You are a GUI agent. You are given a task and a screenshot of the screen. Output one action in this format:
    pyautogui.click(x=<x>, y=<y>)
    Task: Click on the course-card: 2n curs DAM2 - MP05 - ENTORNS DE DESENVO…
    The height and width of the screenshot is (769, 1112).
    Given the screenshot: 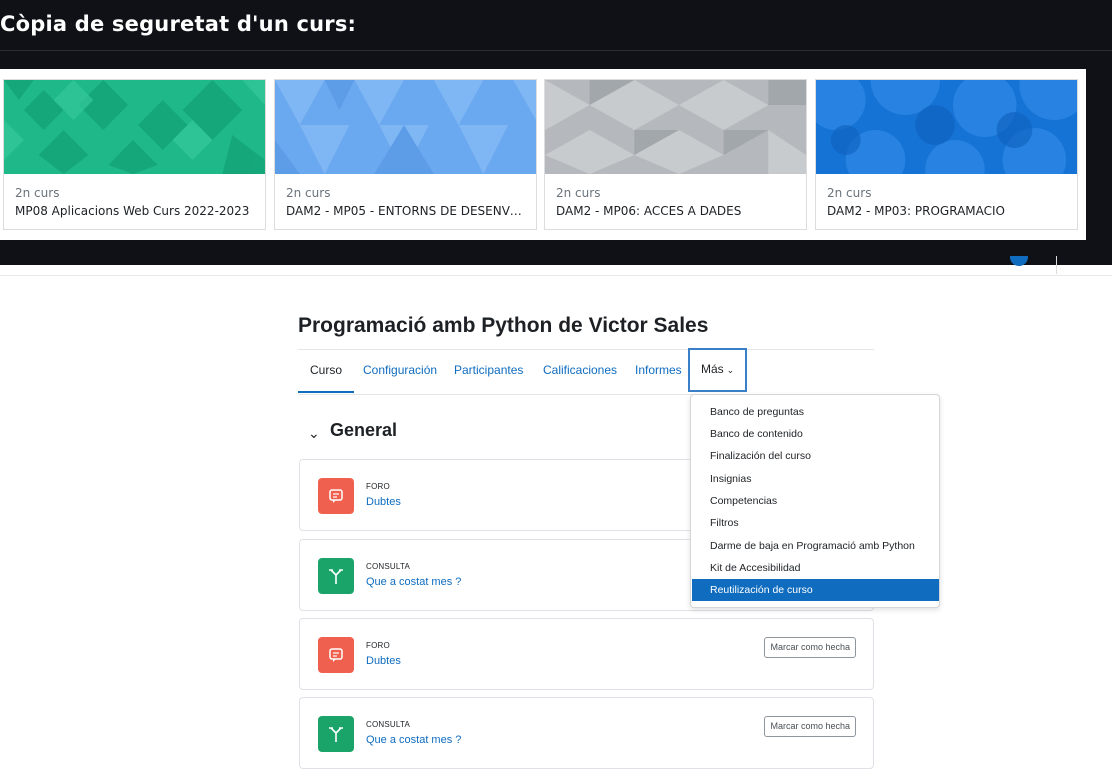 What is the action you would take?
    pyautogui.click(x=405, y=154)
    